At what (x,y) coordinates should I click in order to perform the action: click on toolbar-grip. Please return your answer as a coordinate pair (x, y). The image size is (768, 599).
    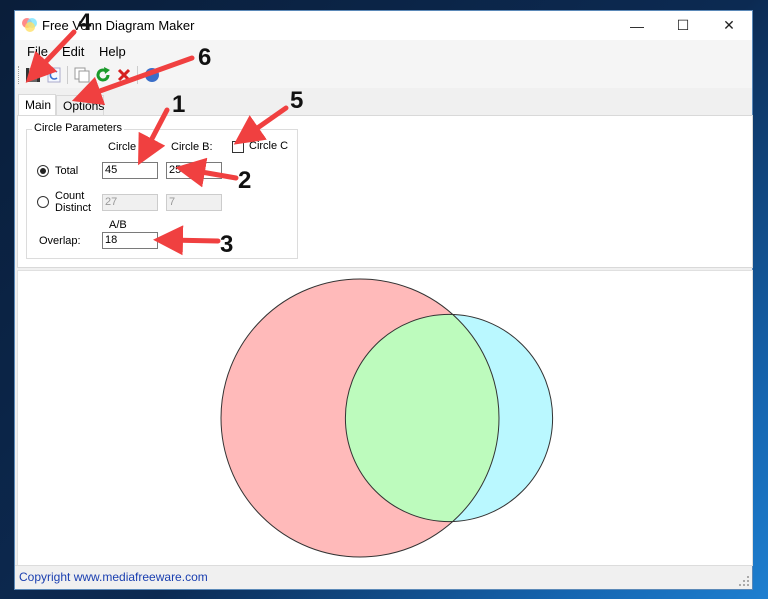
    Looking at the image, I should click on (19, 75).